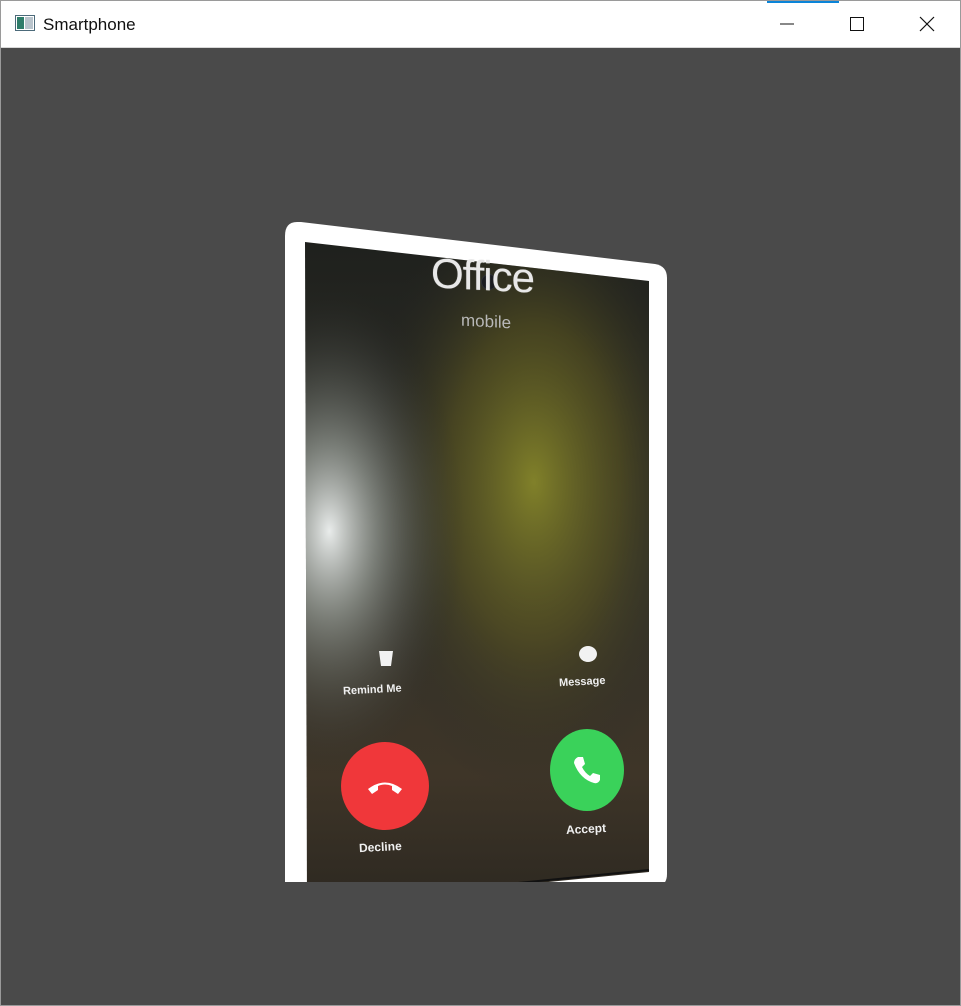  I want to click on app-icon, so click(25, 23).